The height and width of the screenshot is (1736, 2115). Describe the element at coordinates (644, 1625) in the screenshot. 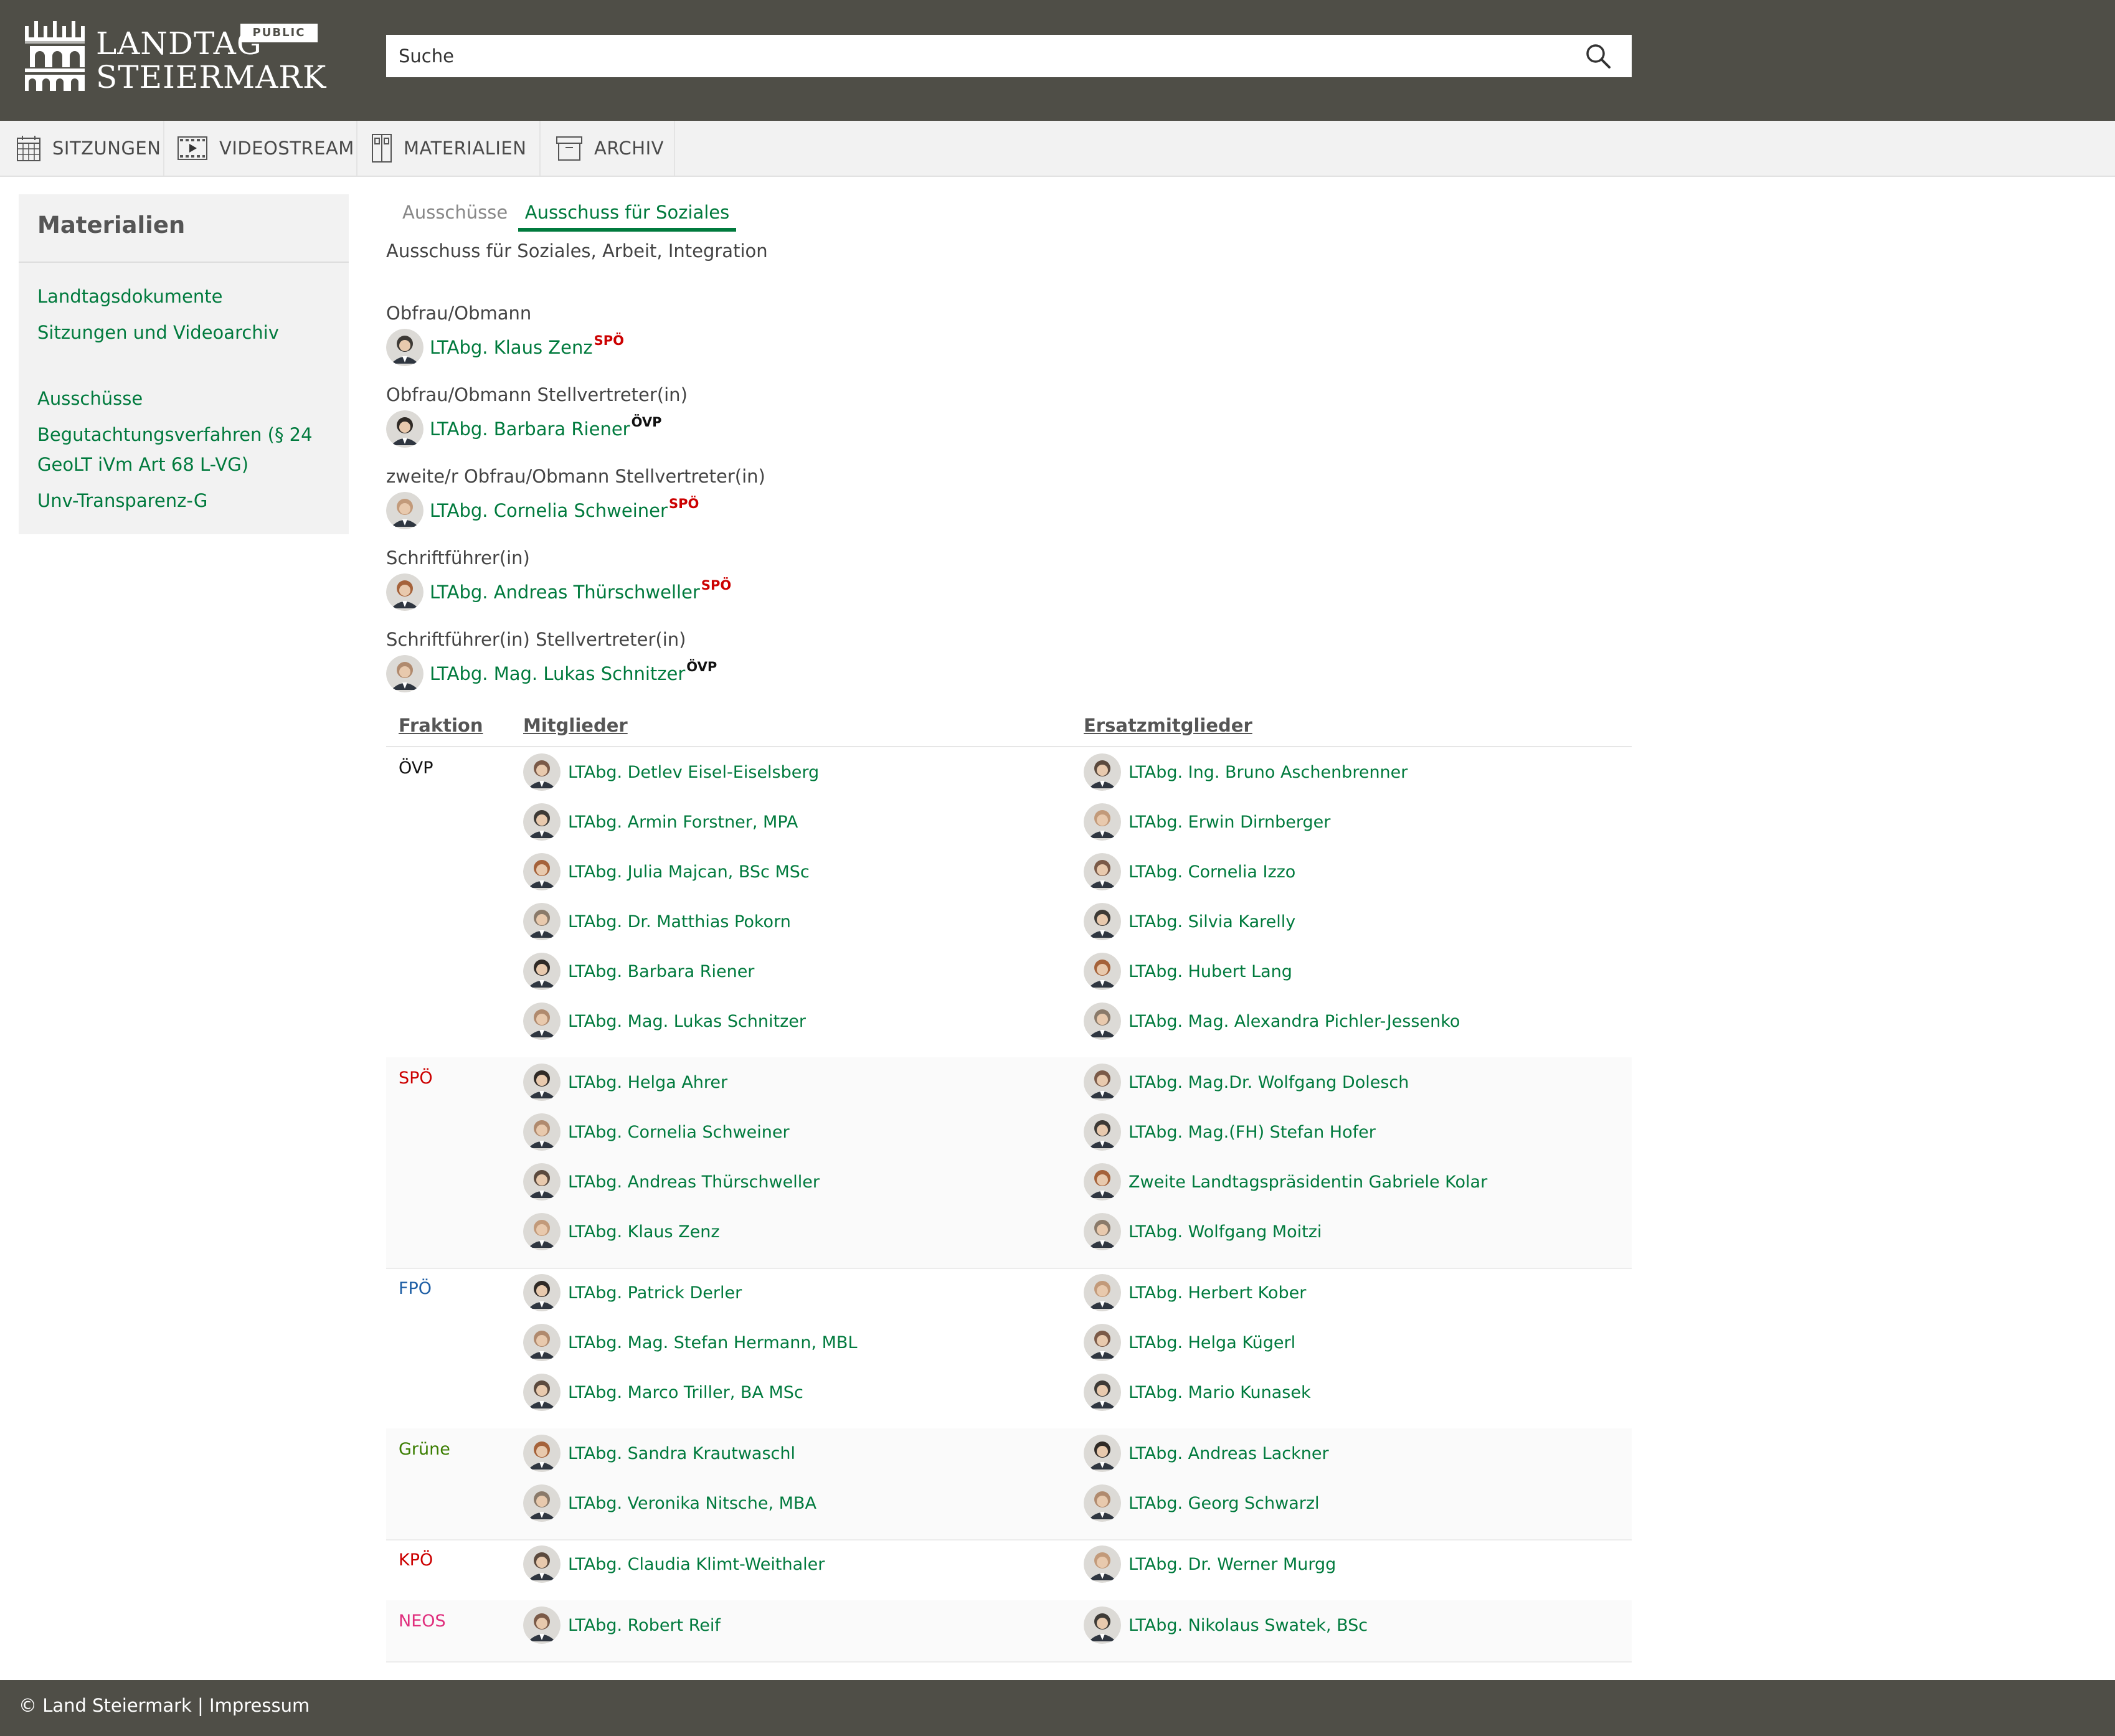

I see `member-name-link: LTAbg. Robert Reif` at that location.